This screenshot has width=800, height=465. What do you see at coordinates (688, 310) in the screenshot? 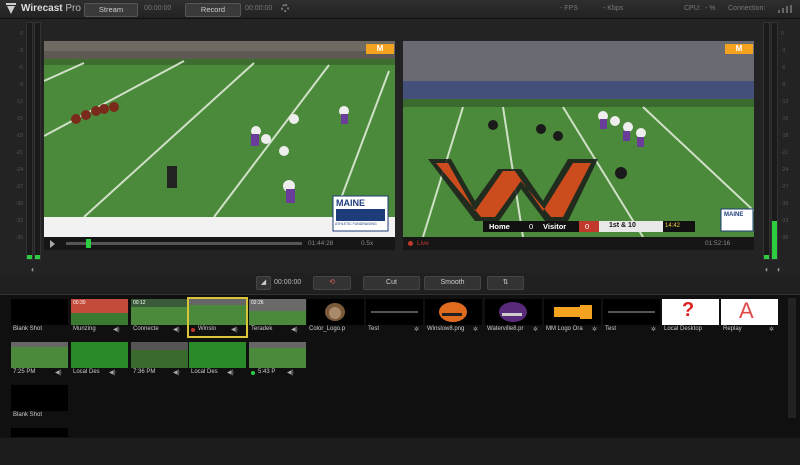
I see `question-mark-icon: ?` at bounding box center [688, 310].